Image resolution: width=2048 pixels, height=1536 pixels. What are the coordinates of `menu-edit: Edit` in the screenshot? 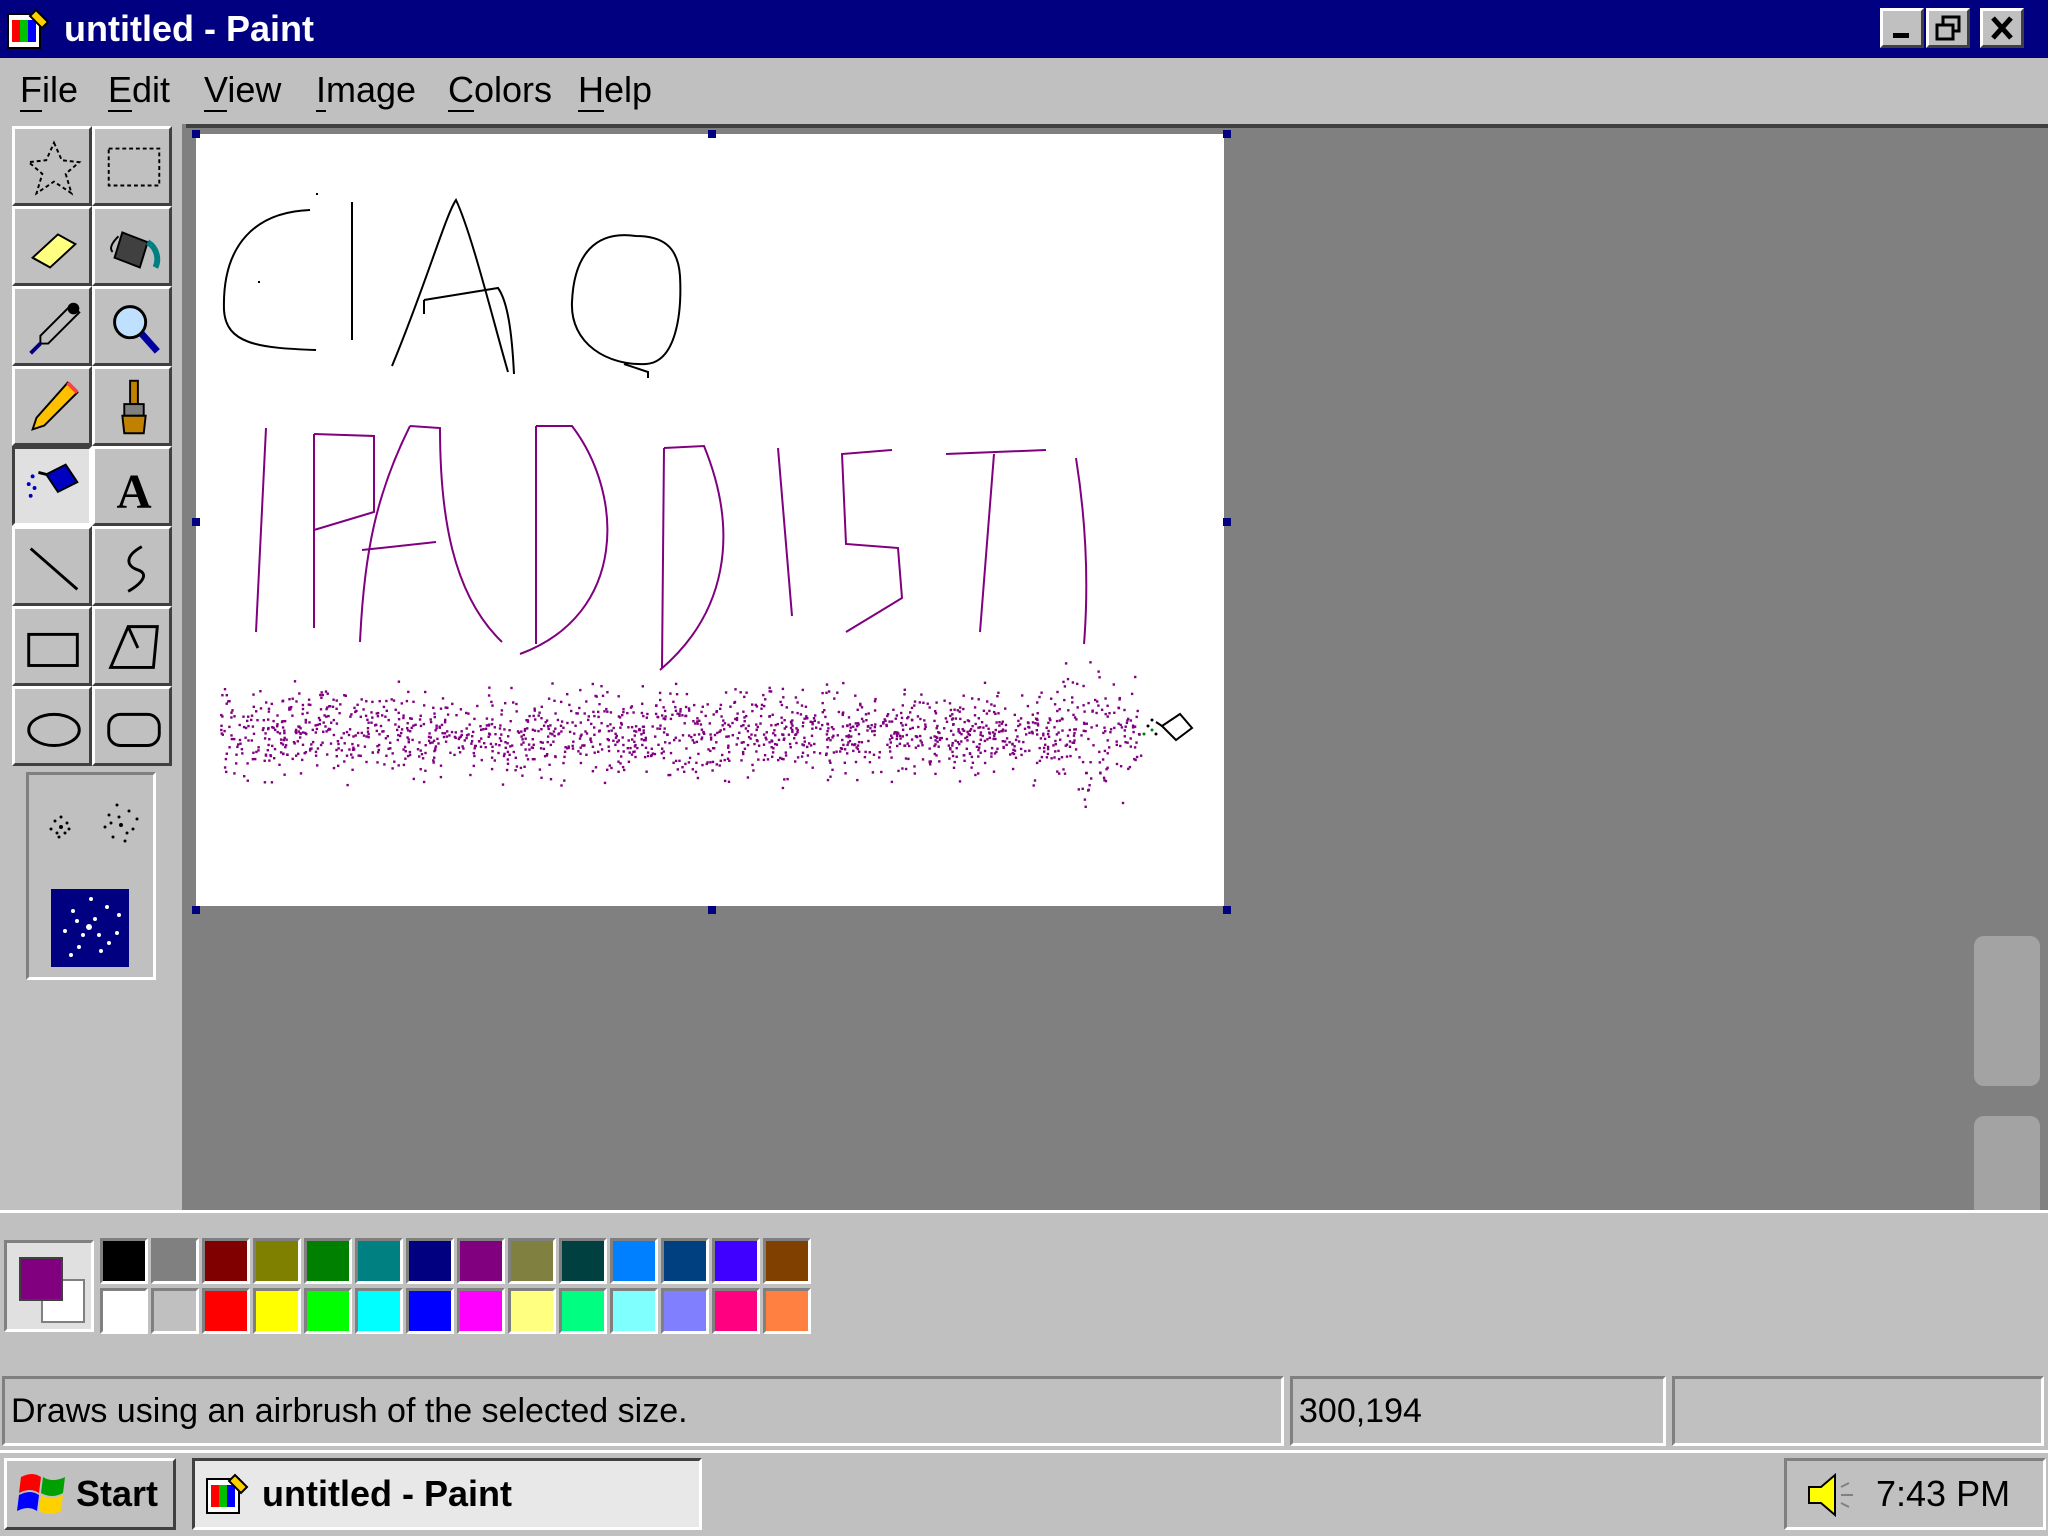 It's located at (139, 90).